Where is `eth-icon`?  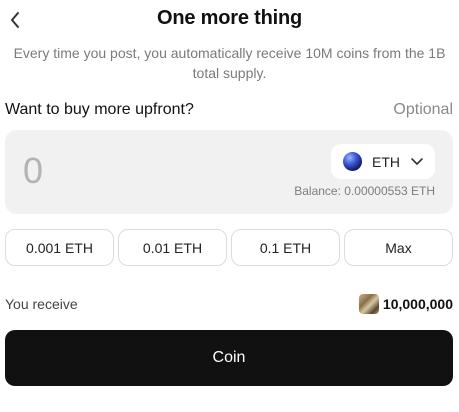
eth-icon is located at coordinates (352, 161).